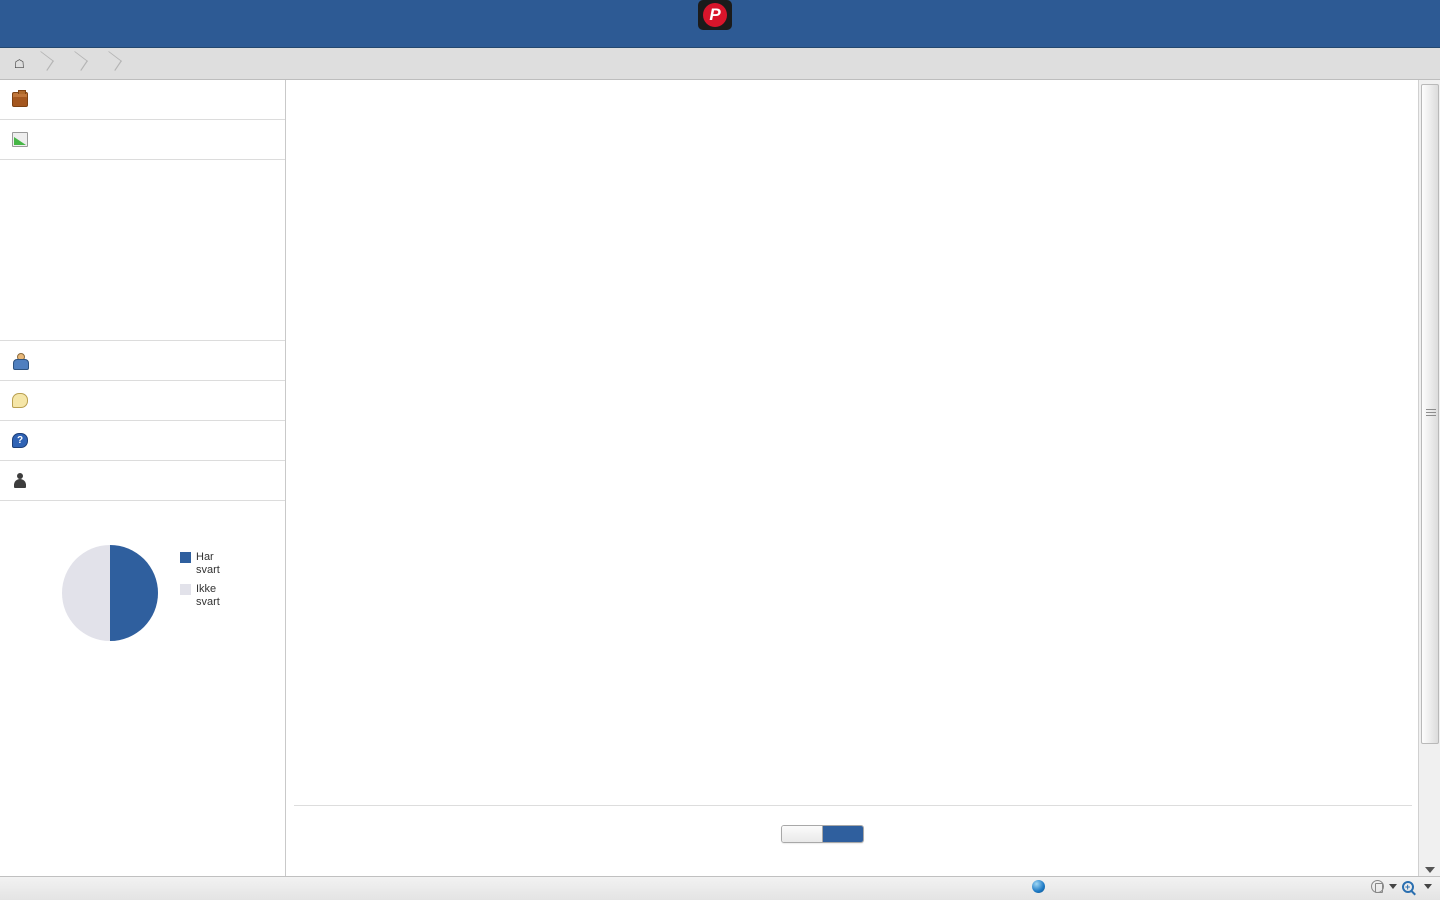 The image size is (1440, 900). I want to click on sidebar-item-statistikk, so click(142, 140).